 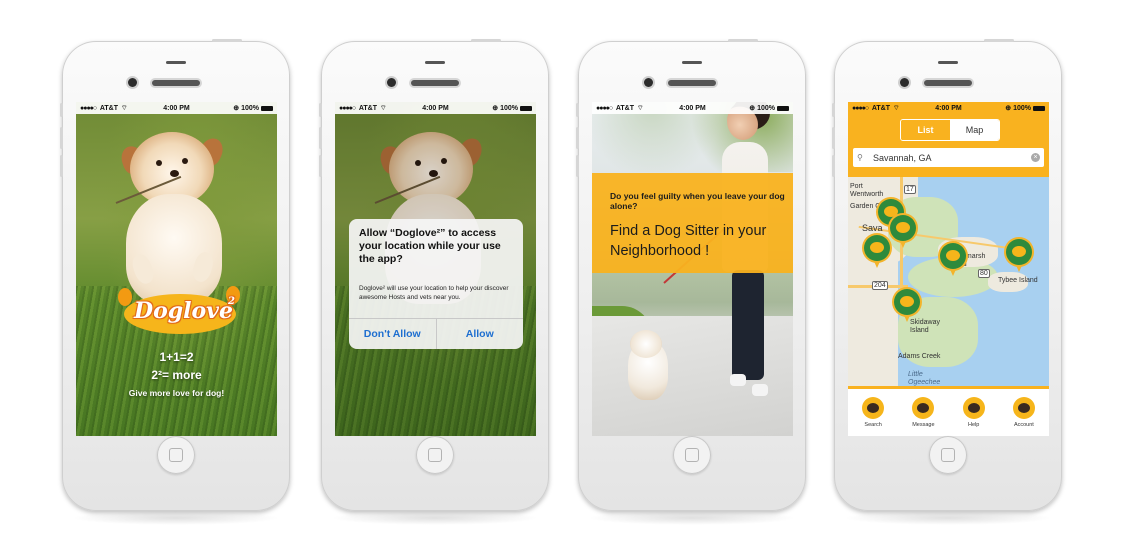 What do you see at coordinates (902, 157) in the screenshot?
I see `search-value: Savannah, GA` at bounding box center [902, 157].